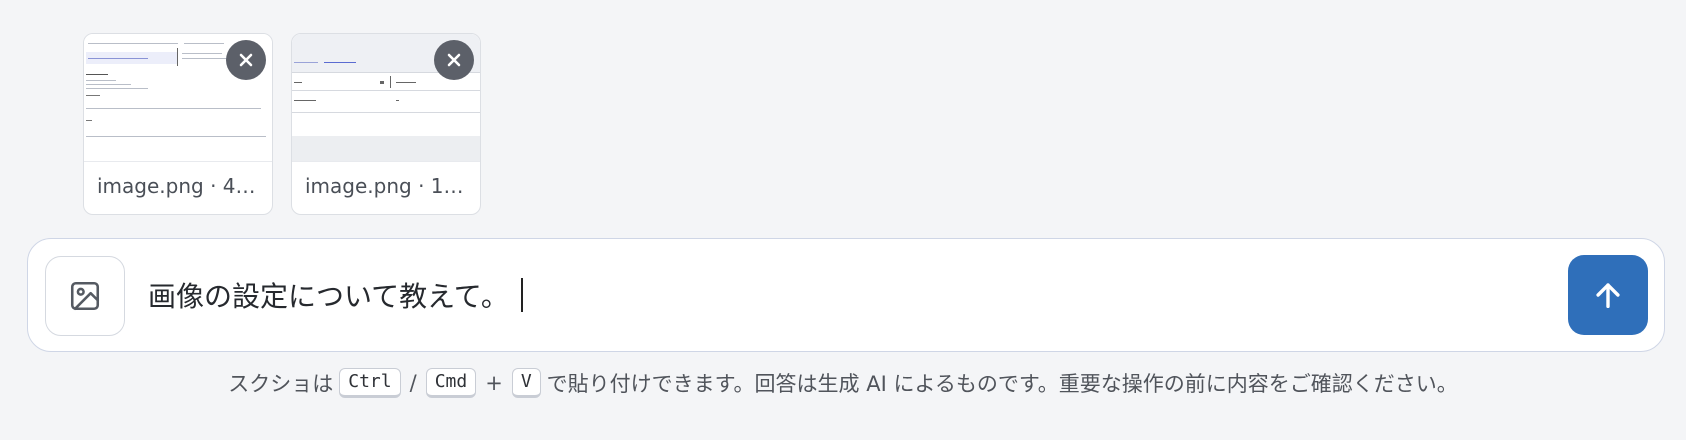  I want to click on key-ctrl: Ctrl, so click(370, 383).